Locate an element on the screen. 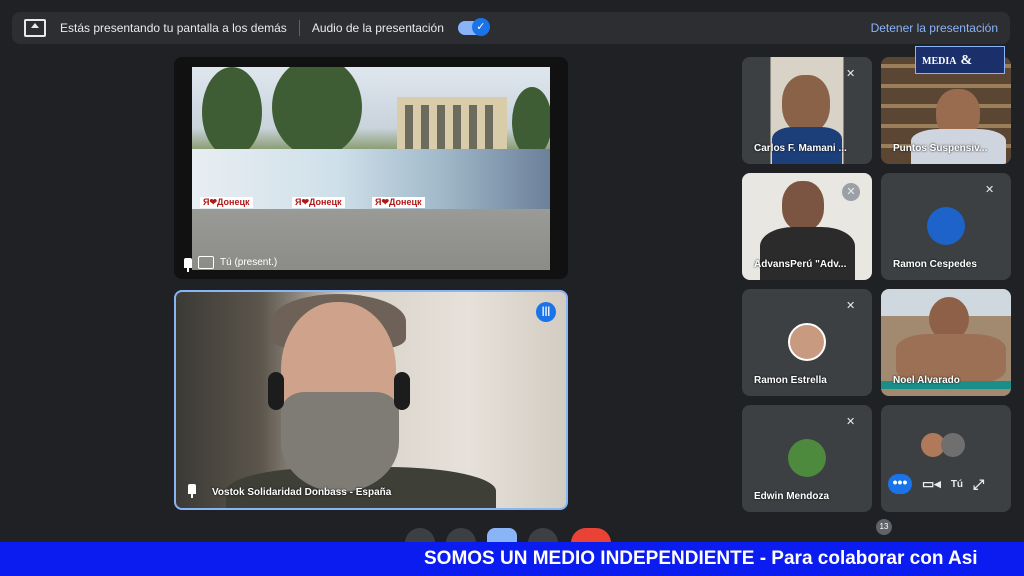 The height and width of the screenshot is (576, 1024). camera-icon: ▭◂ is located at coordinates (931, 484).